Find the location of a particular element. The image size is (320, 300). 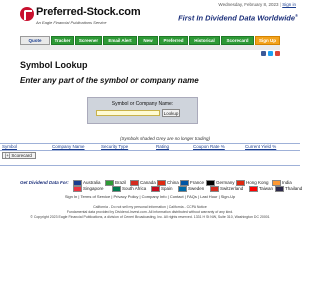

slogan: First In Dividend Data Worldwide® is located at coordinates (238, 18).